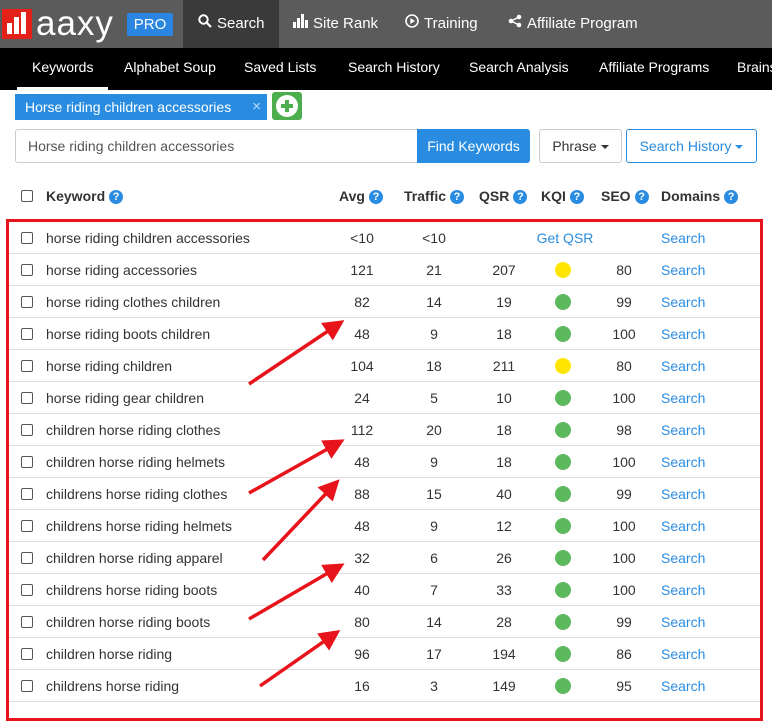 The image size is (772, 728). Describe the element at coordinates (580, 146) in the screenshot. I see `phrase-dropdown: Phrase` at that location.